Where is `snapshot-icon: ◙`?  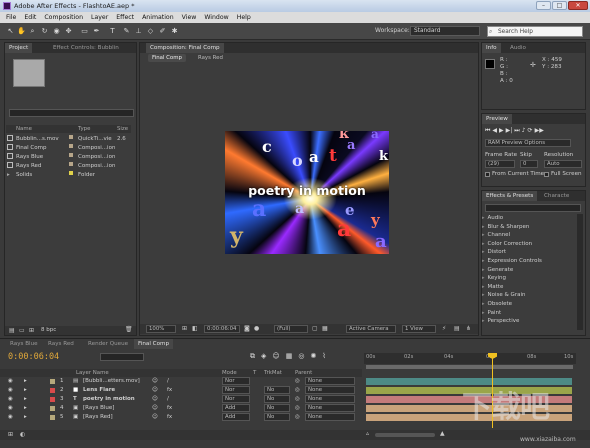
snapshot-icon: ◙ is located at coordinates (247, 328).